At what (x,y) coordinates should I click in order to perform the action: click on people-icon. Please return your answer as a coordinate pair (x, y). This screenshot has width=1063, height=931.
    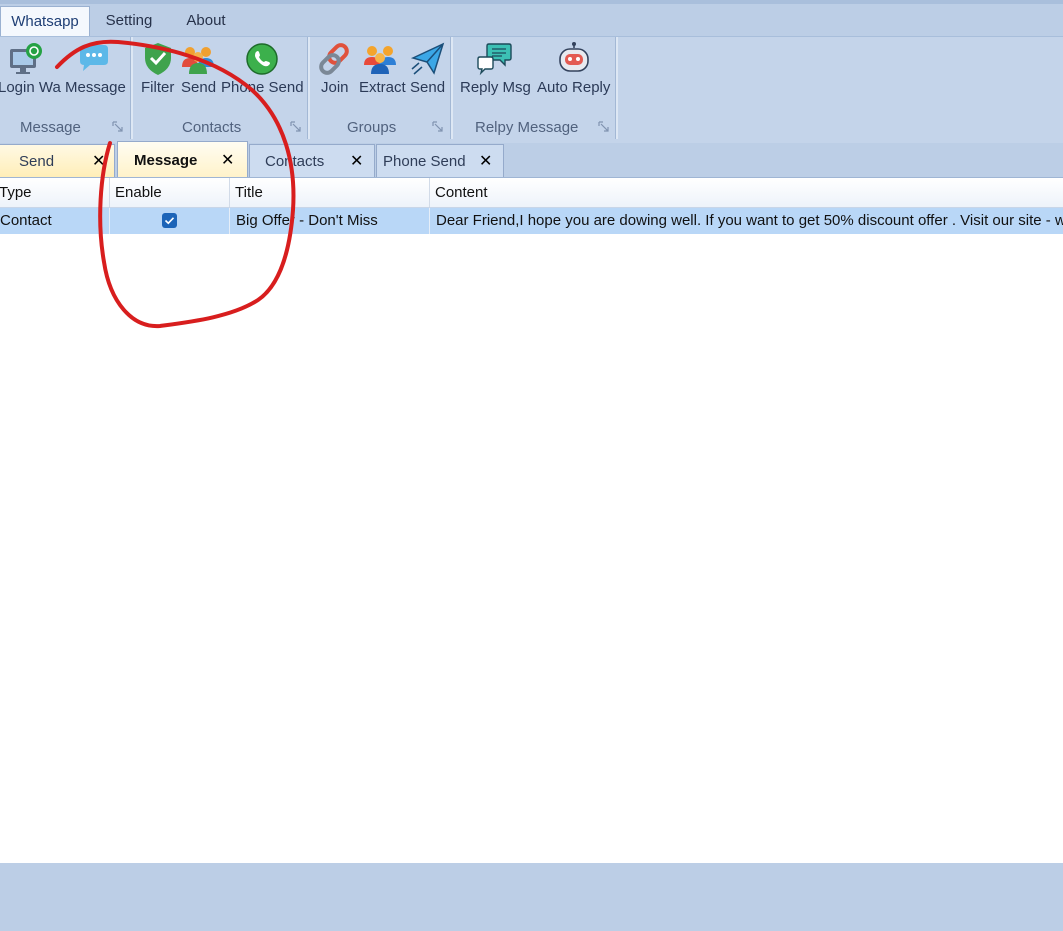
    Looking at the image, I should click on (198, 60).